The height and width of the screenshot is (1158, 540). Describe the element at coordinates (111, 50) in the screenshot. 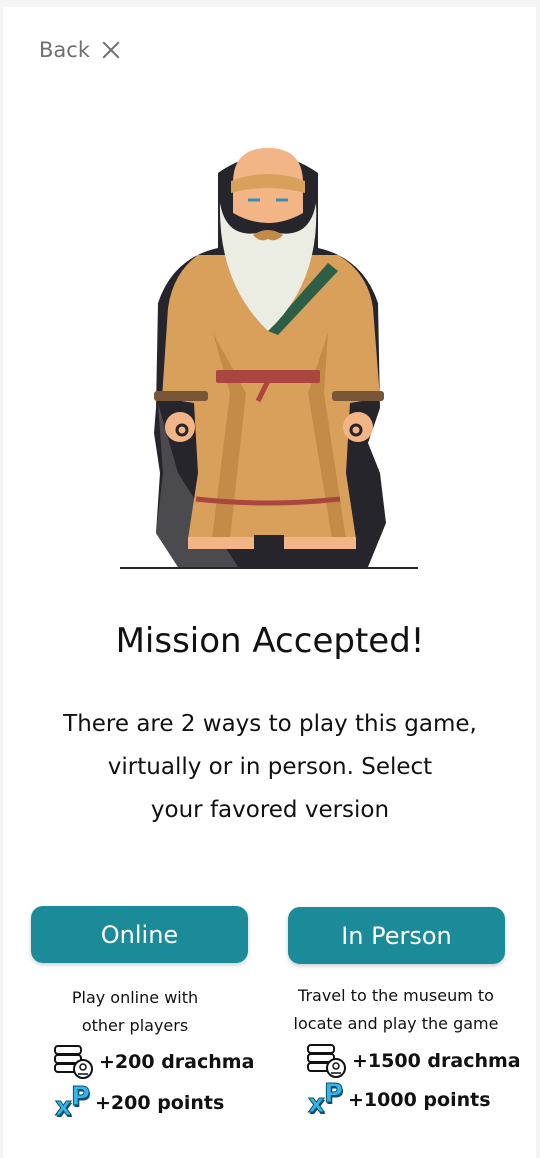

I see `close-icon` at that location.